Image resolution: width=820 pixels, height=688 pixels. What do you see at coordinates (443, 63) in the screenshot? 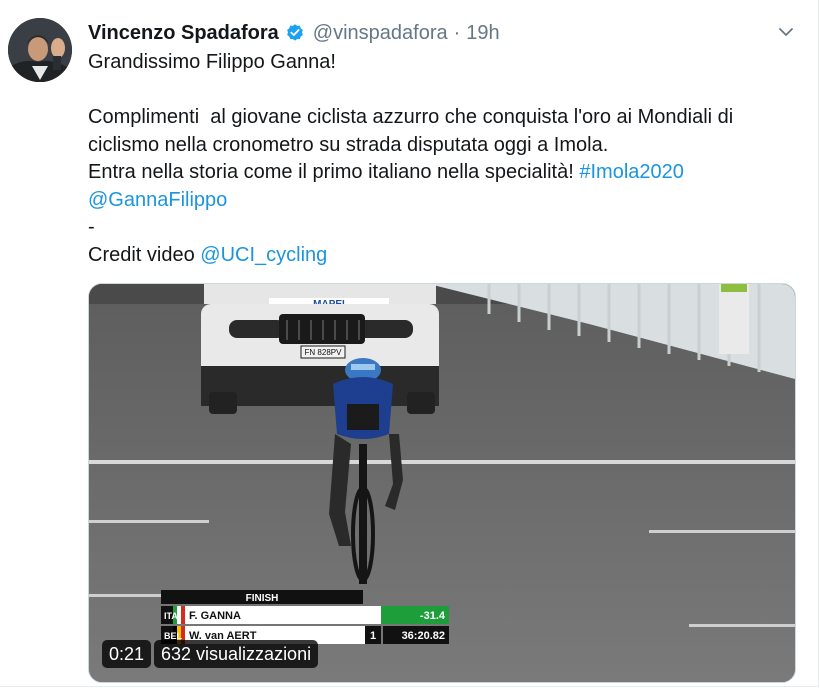
I see `tweet-text-line: Grandissimo Filippo Ganna!` at bounding box center [443, 63].